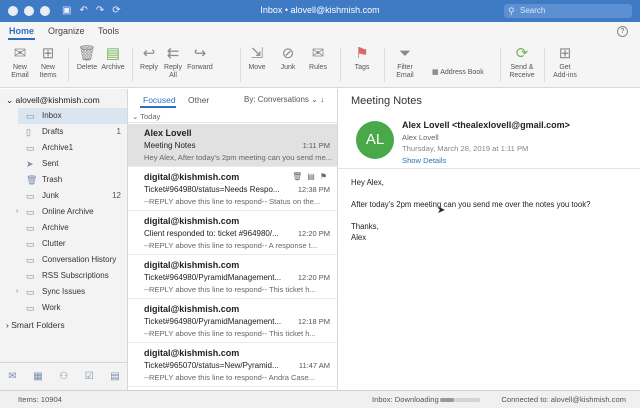 Image resolution: width=640 pixels, height=408 pixels. I want to click on filter-email-button: ⏷ Filter Email, so click(405, 62).